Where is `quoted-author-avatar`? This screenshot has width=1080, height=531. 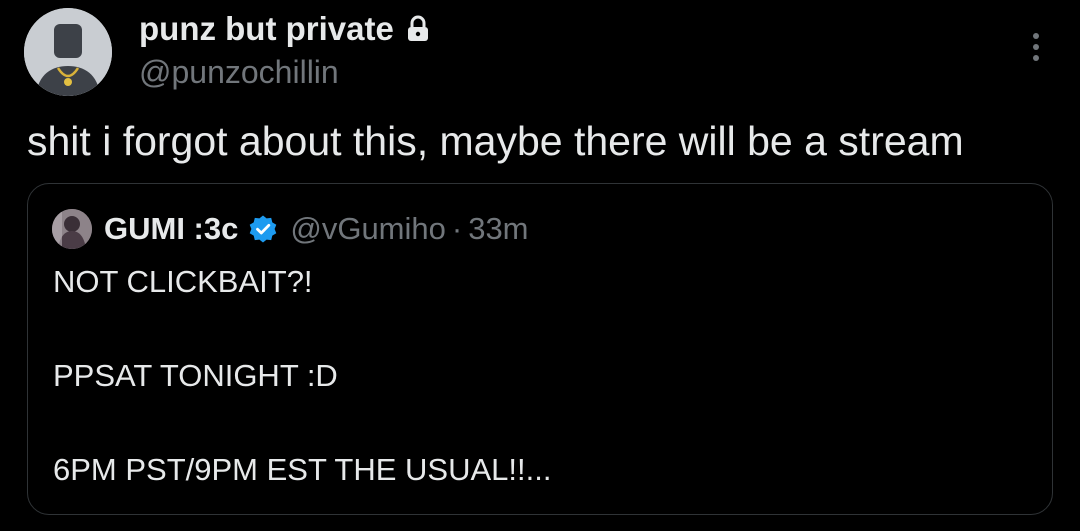 quoted-author-avatar is located at coordinates (72, 229).